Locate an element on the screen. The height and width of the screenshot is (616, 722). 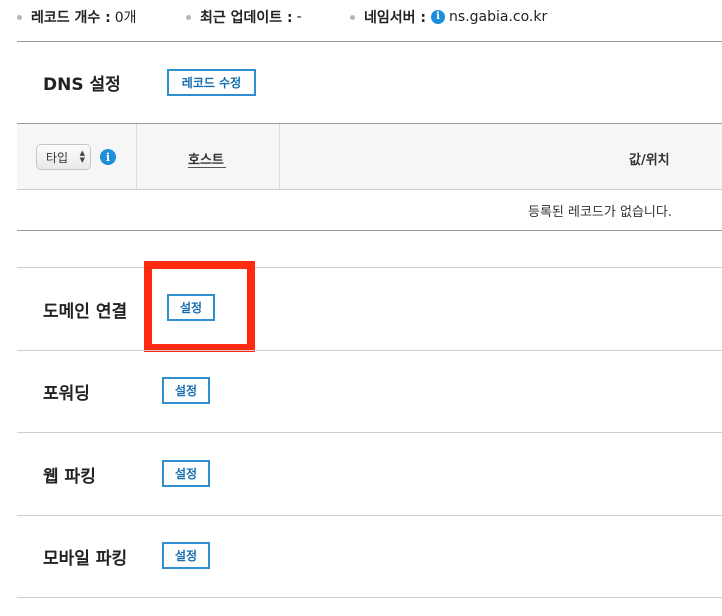
table-divider is located at coordinates (369, 189).